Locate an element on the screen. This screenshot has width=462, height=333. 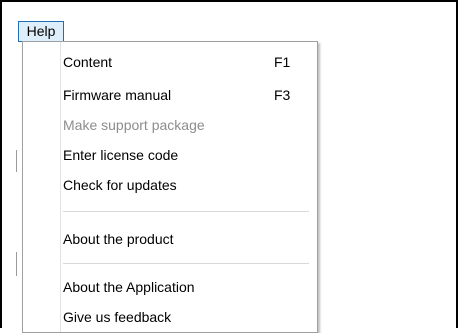
menu-item-label: About the product is located at coordinates (118, 239).